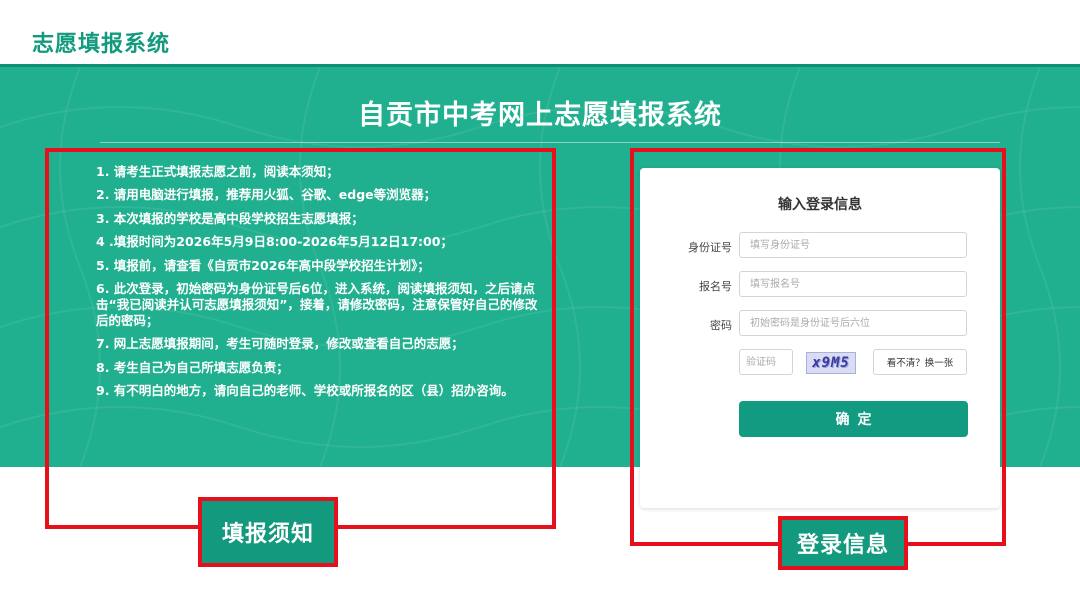 The height and width of the screenshot is (608, 1080). Describe the element at coordinates (268, 532) in the screenshot. I see `notice-callout-label: 填报须知` at that location.